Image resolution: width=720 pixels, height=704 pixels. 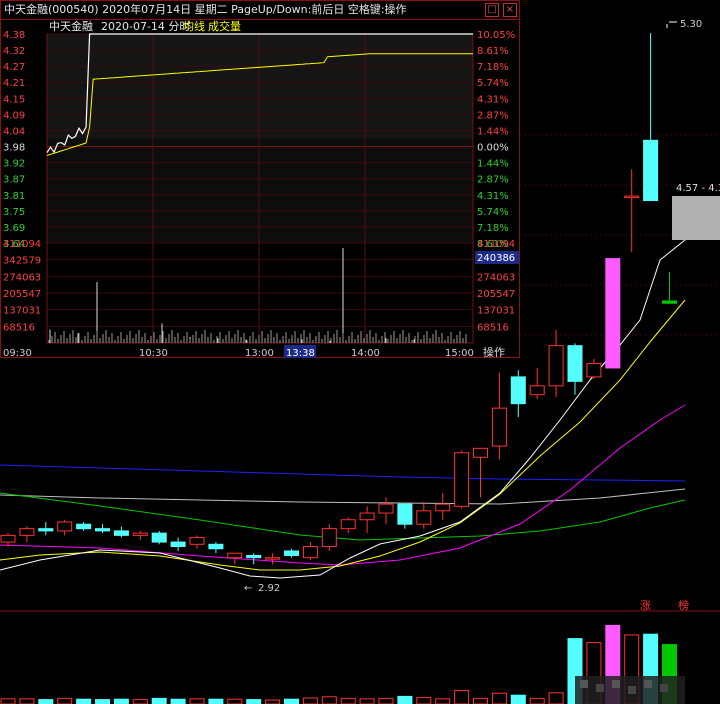 What do you see at coordinates (343, 496) in the screenshot?
I see `ma120-line` at bounding box center [343, 496].